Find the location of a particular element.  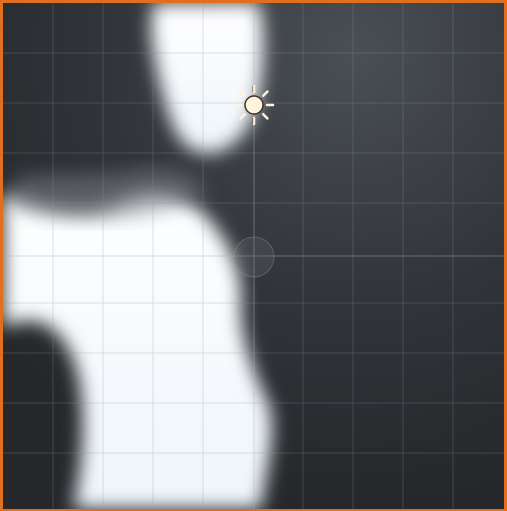

pivot-handle is located at coordinates (254, 257).